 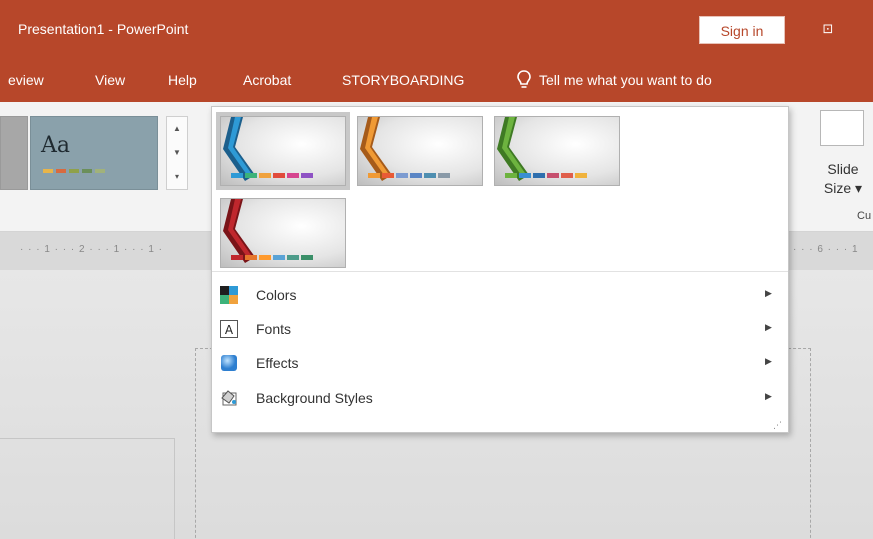 I want to click on tab-view: View, so click(x=110, y=80).